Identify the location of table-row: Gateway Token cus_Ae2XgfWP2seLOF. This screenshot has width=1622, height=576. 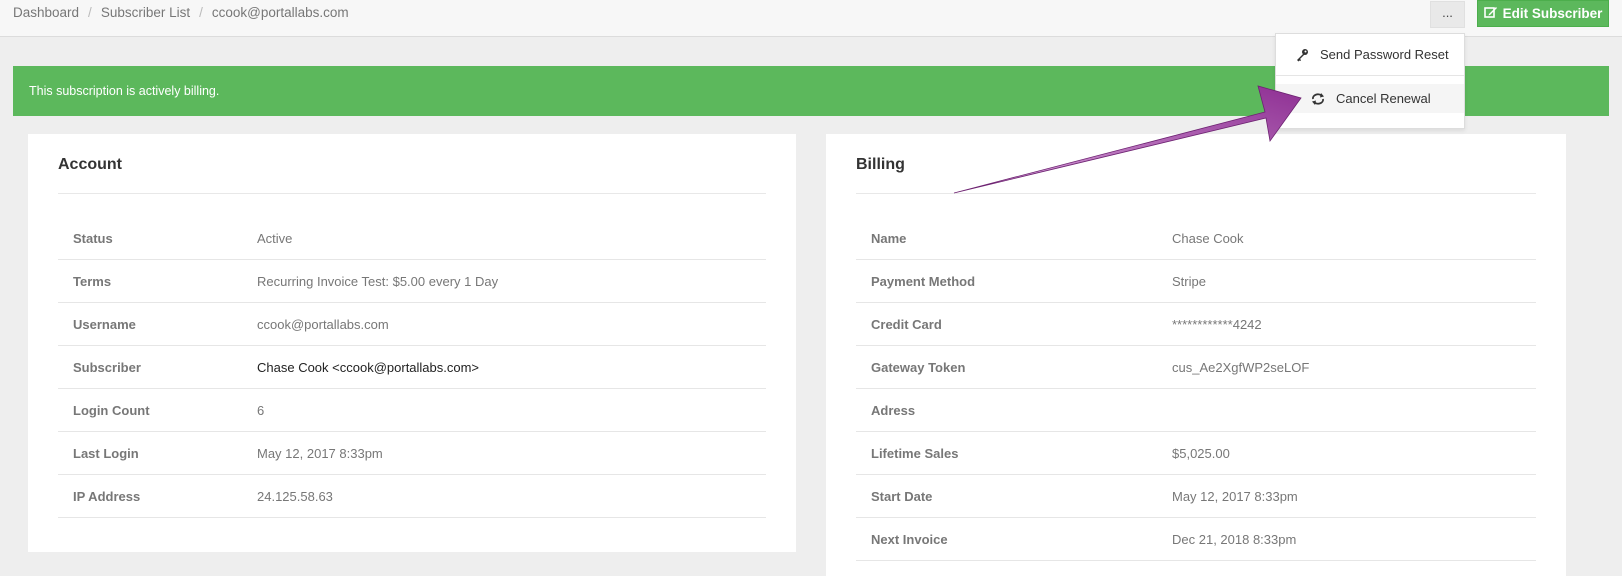
(1196, 367).